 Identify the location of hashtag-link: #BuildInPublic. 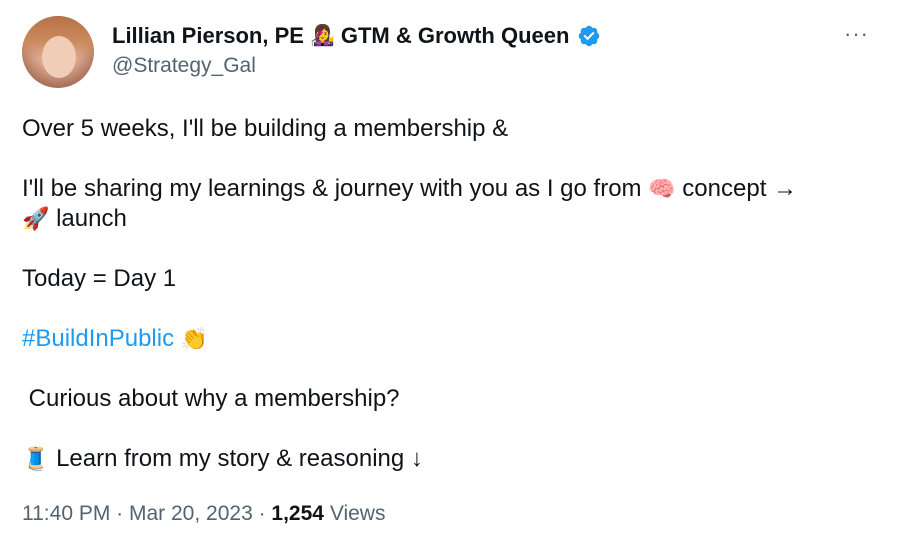
(98, 338).